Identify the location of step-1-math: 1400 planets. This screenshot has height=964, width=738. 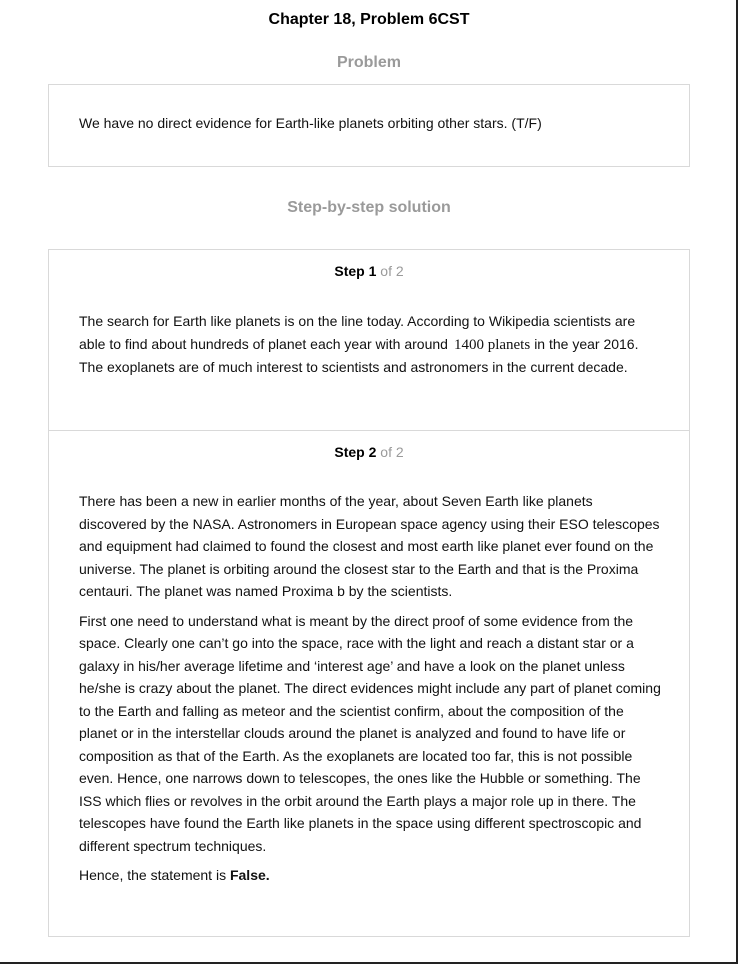
(492, 344).